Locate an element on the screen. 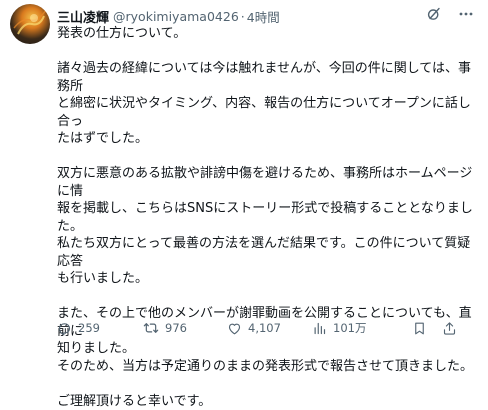 Image resolution: width=488 pixels, height=410 pixels. views-chart-icon is located at coordinates (319, 328).